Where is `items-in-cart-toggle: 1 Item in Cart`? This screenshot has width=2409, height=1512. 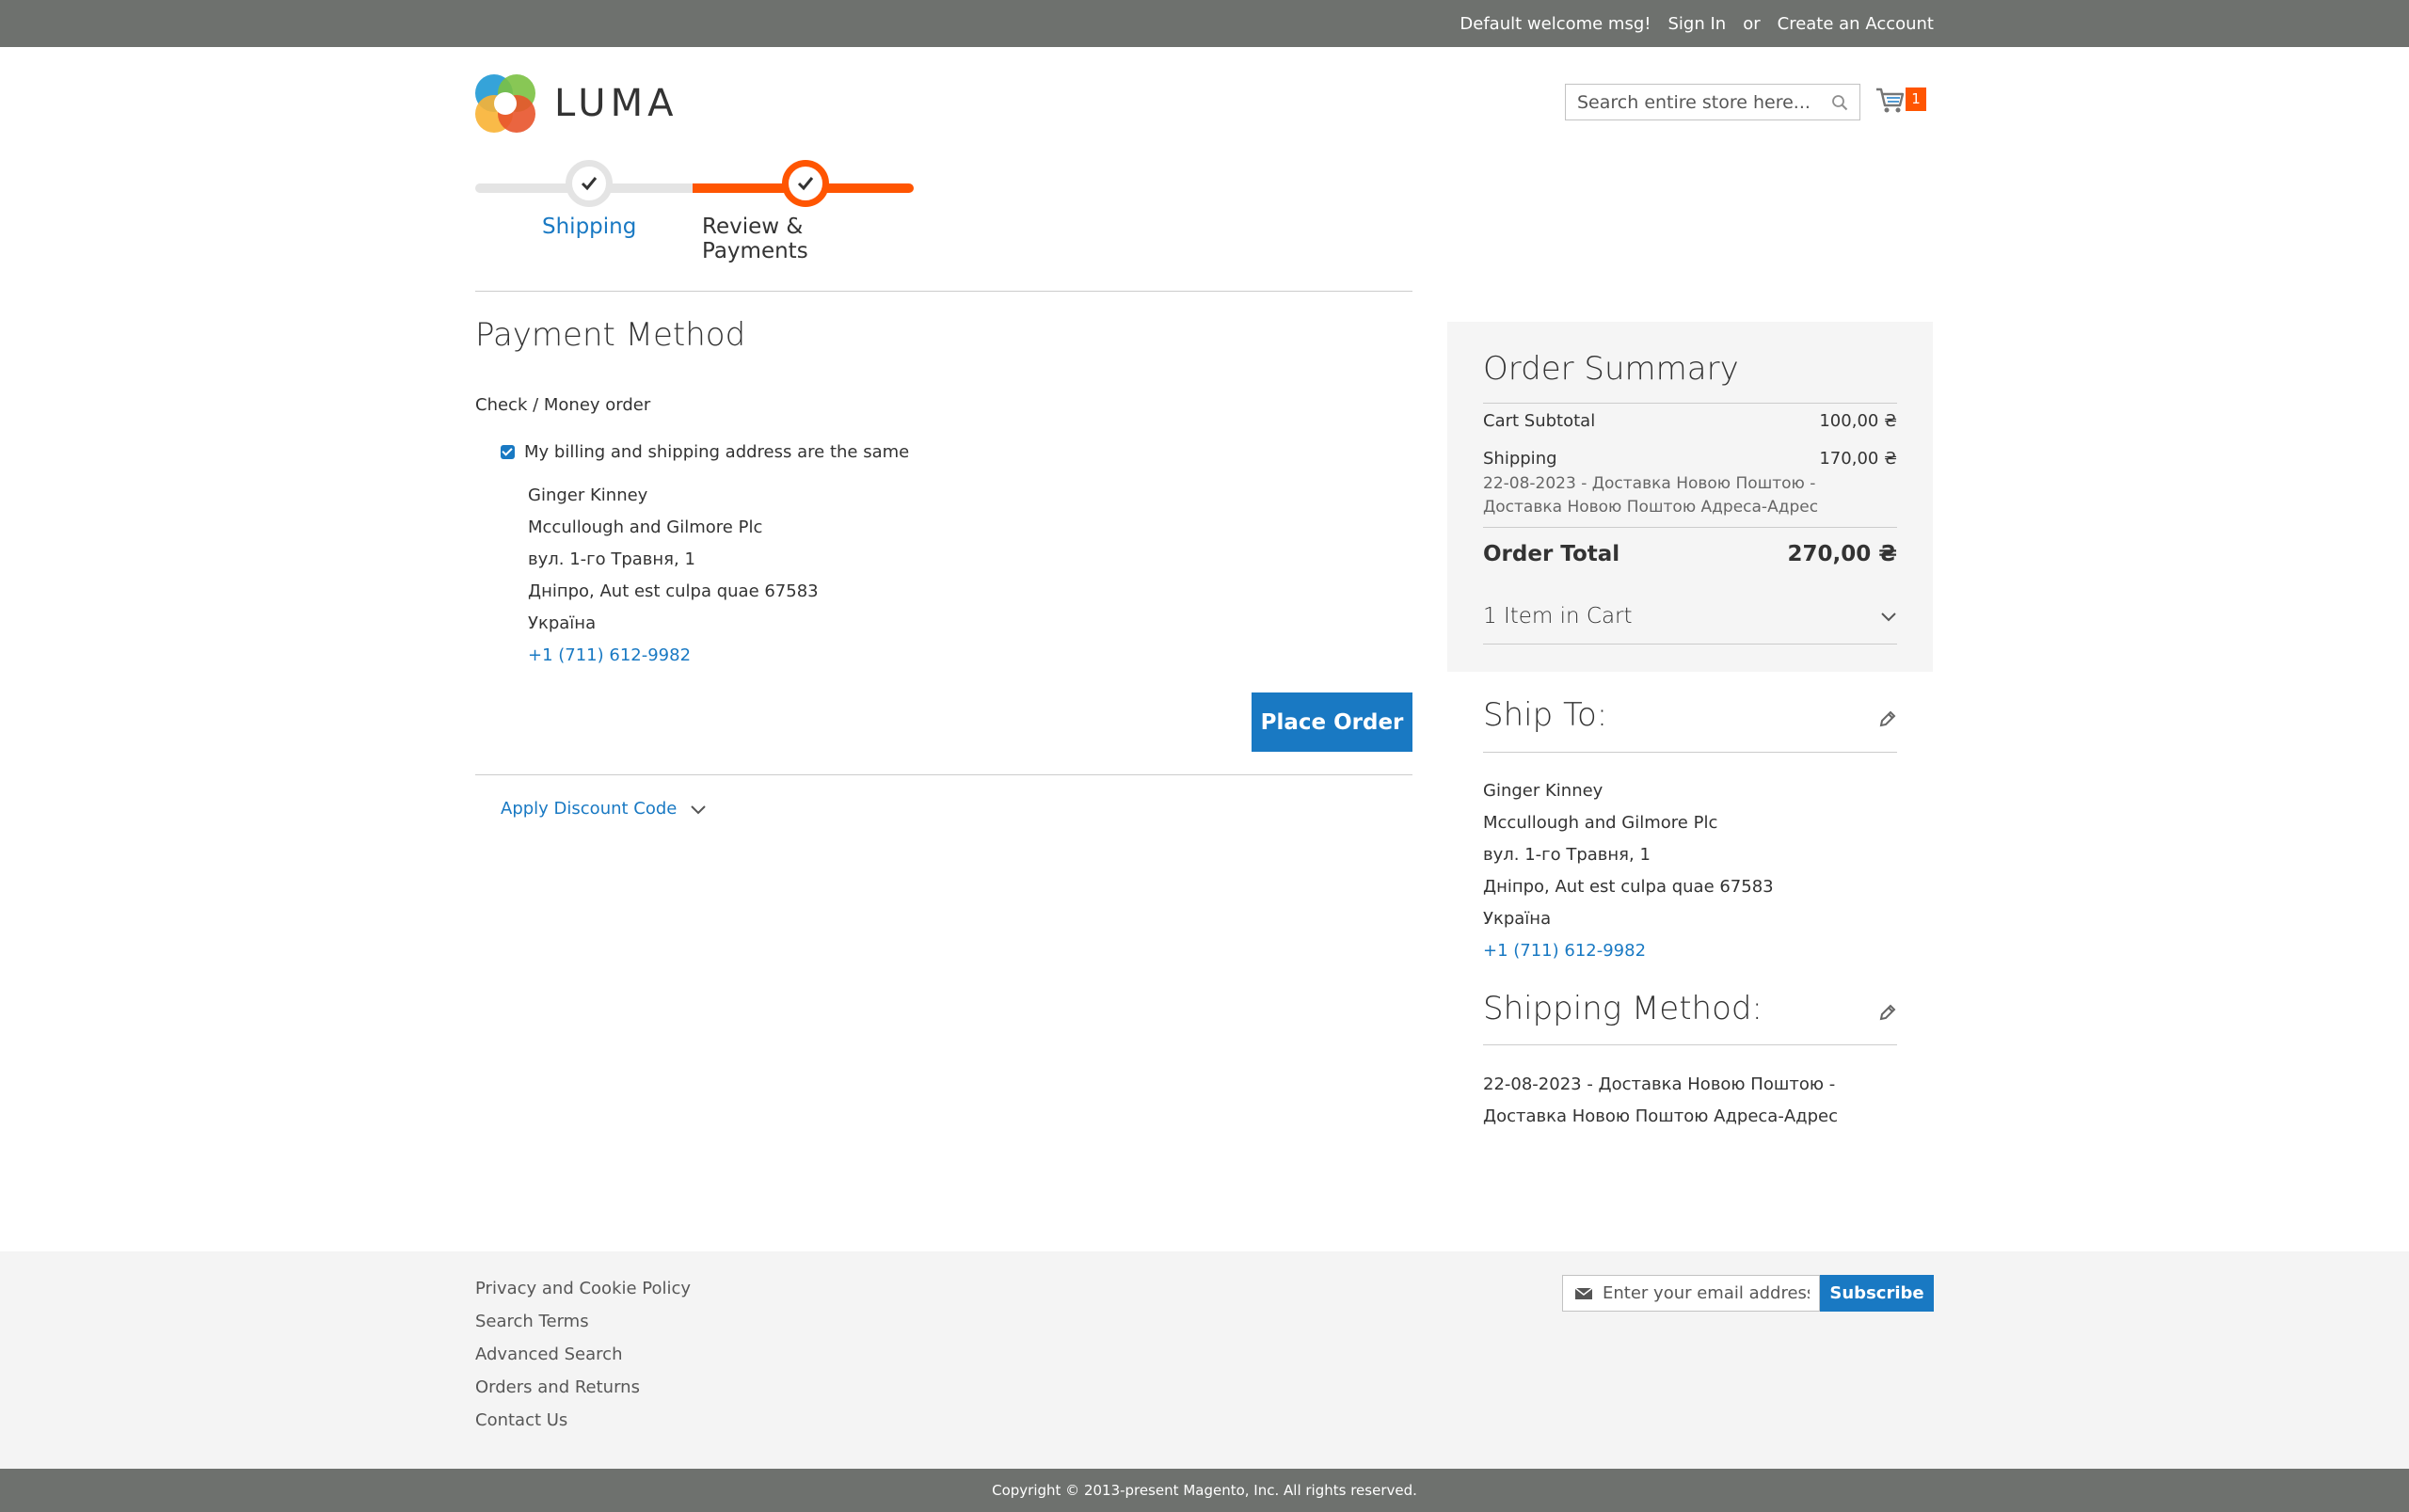
items-in-cart-toggle: 1 Item in Cart is located at coordinates (1690, 616).